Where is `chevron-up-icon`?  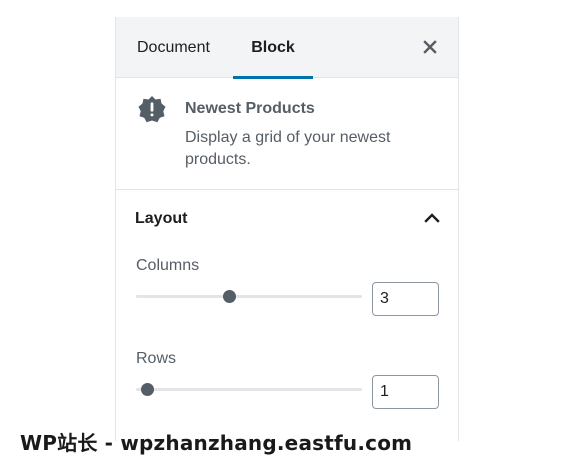 chevron-up-icon is located at coordinates (432, 218).